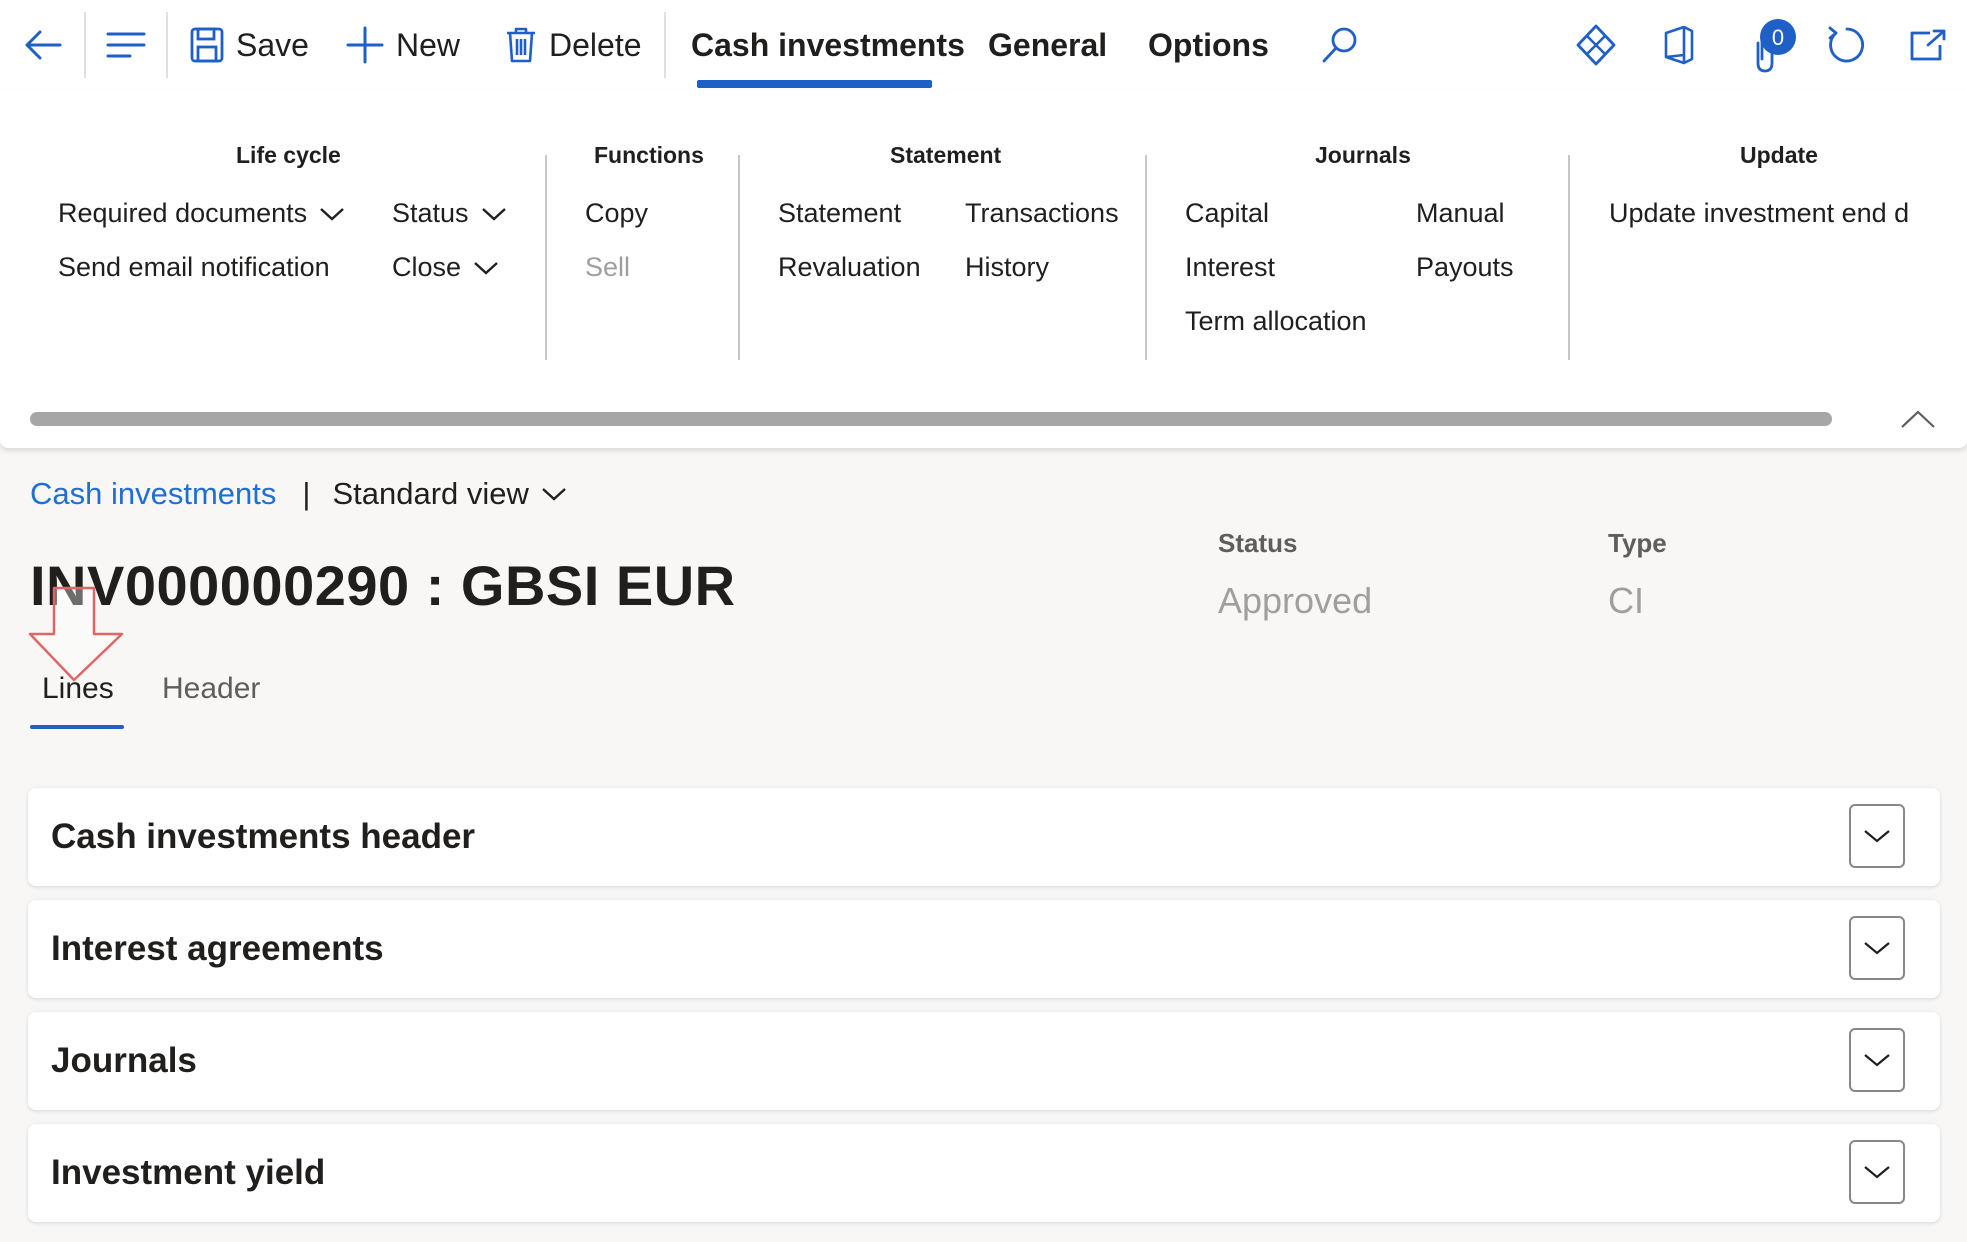  What do you see at coordinates (649, 155) in the screenshot?
I see `group-title-functions: Functions` at bounding box center [649, 155].